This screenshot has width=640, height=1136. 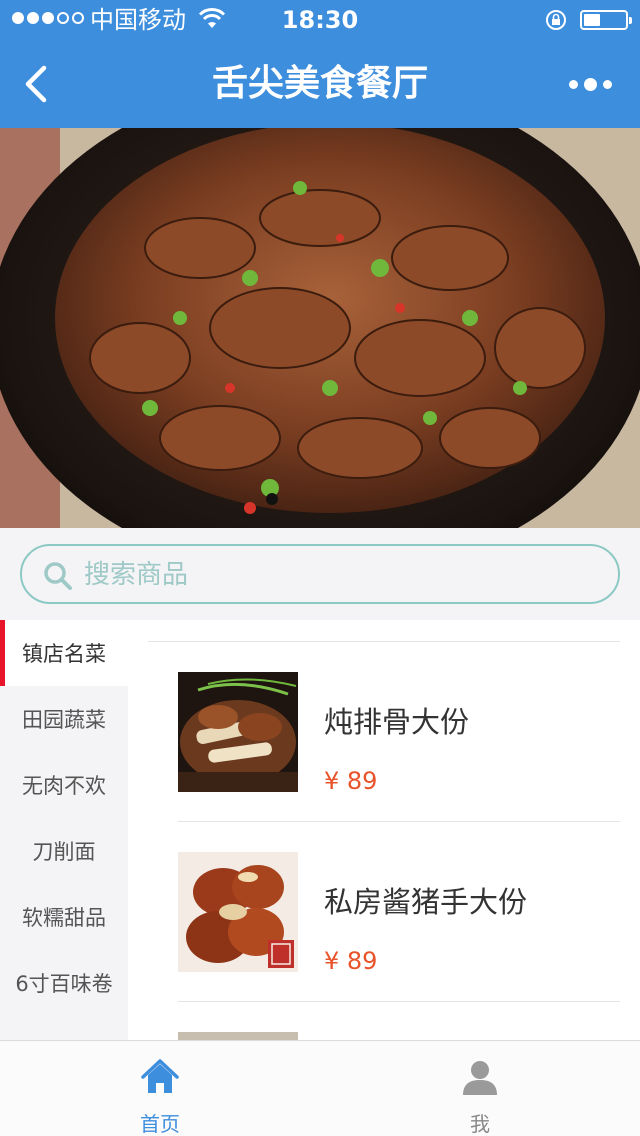 What do you see at coordinates (64, 983) in the screenshot?
I see `category-item: 6寸百味卷` at bounding box center [64, 983].